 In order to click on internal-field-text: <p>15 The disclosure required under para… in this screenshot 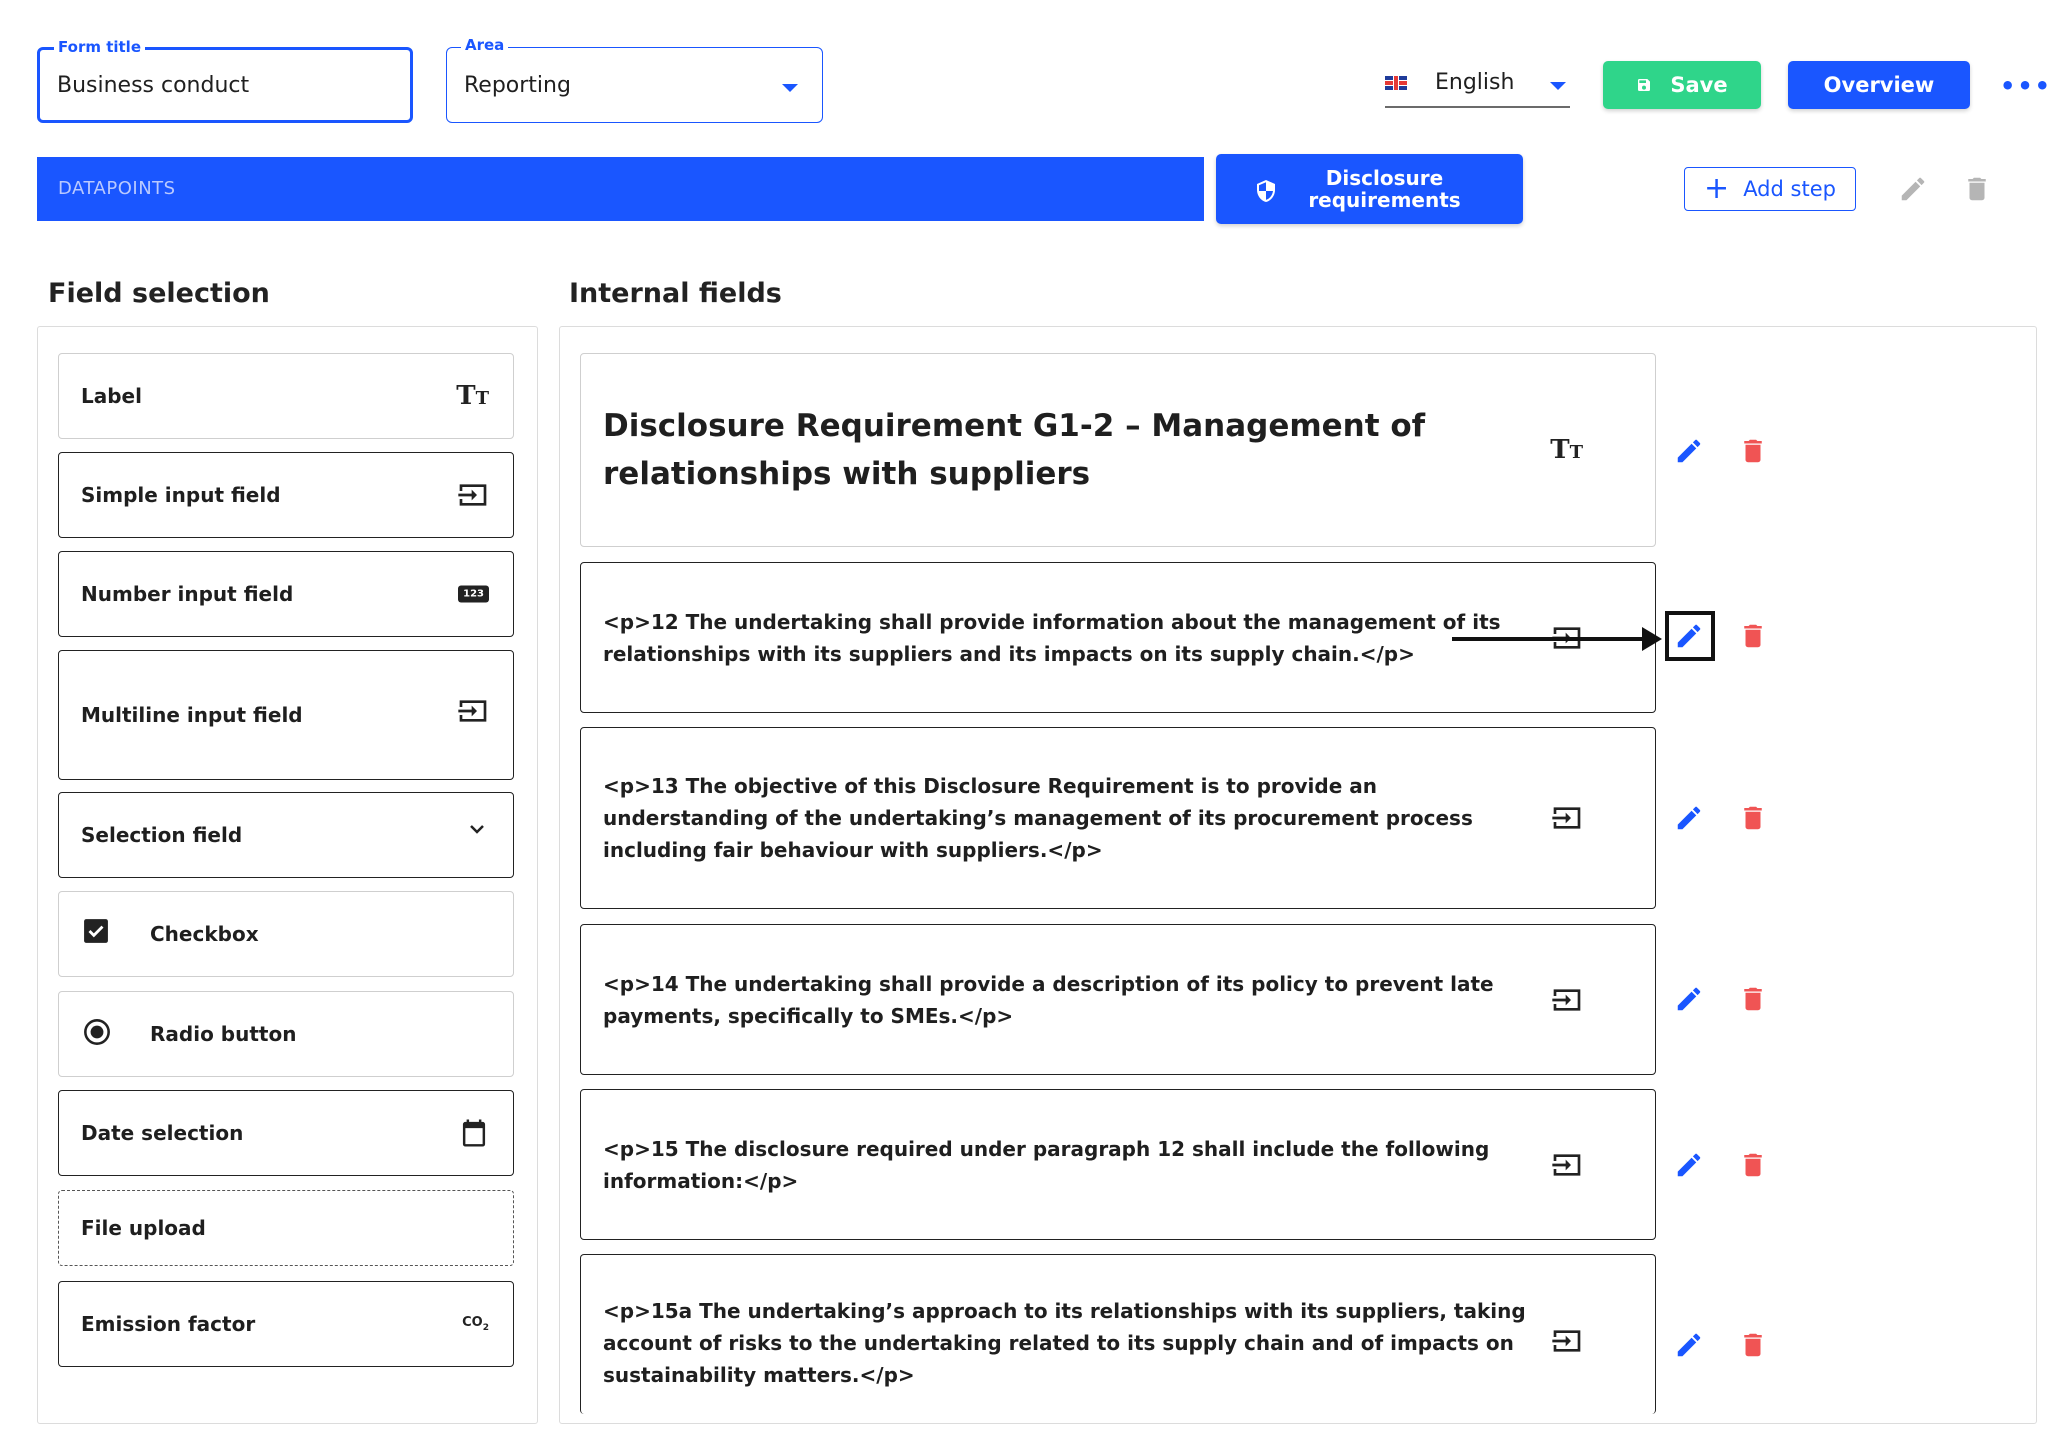, I will do `click(1046, 1164)`.